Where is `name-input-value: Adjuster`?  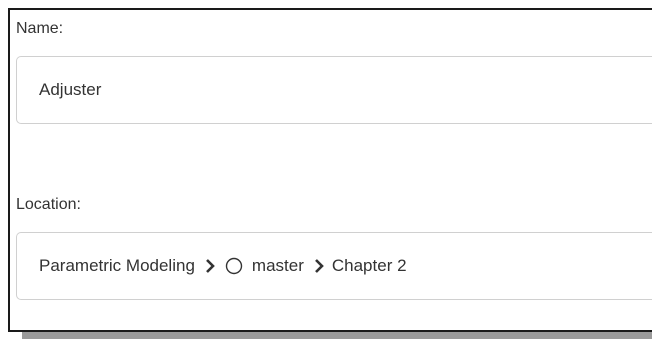
name-input-value: Adjuster is located at coordinates (70, 89).